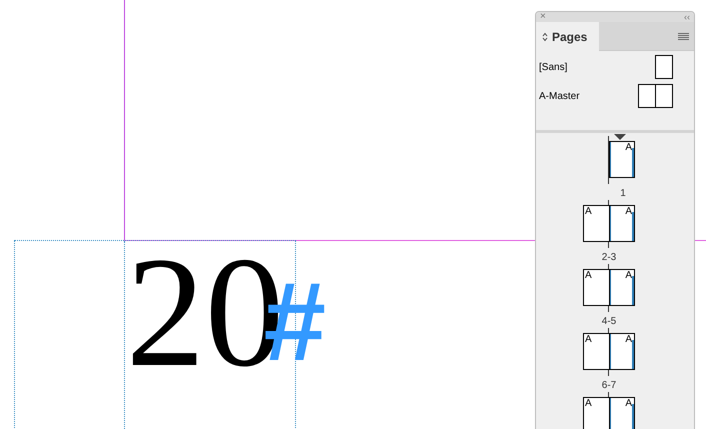 The width and height of the screenshot is (706, 429). I want to click on master-name: [Sans], so click(553, 67).